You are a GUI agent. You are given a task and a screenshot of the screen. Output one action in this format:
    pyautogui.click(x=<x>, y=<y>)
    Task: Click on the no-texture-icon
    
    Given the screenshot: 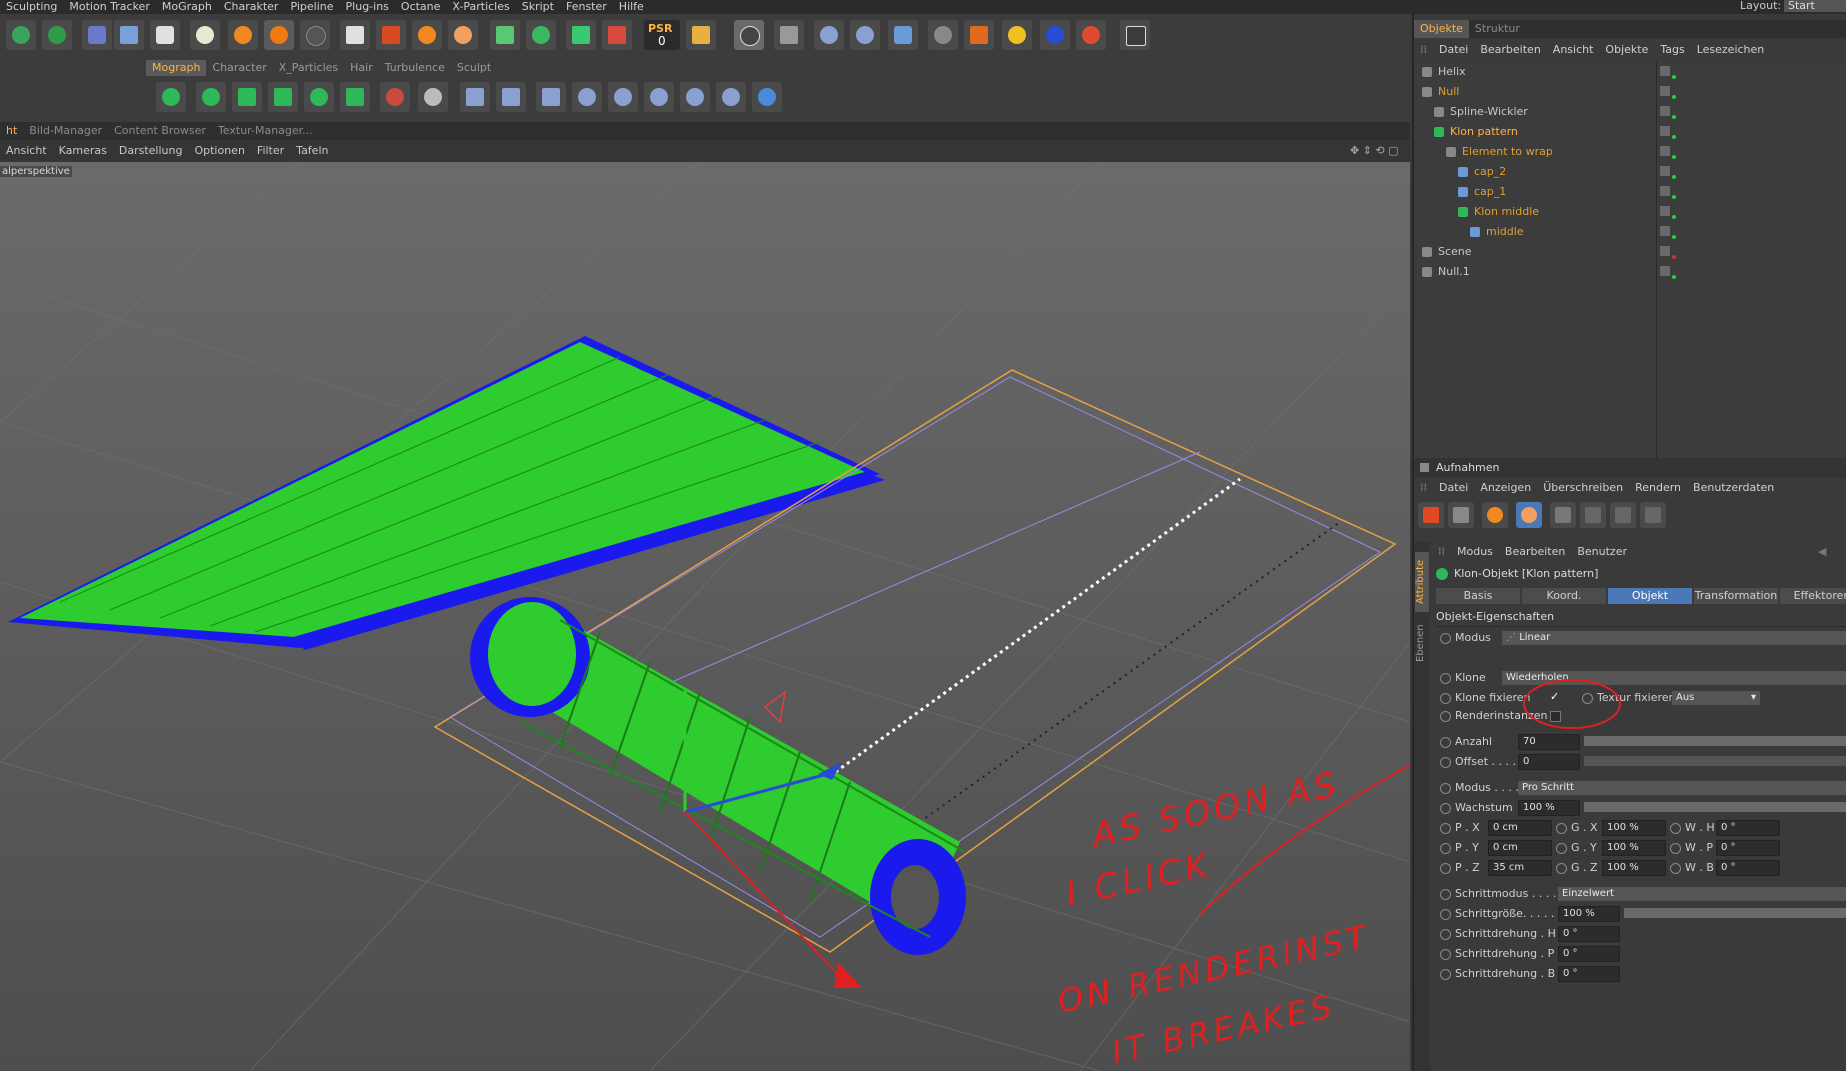 What is the action you would take?
    pyautogui.click(x=749, y=35)
    